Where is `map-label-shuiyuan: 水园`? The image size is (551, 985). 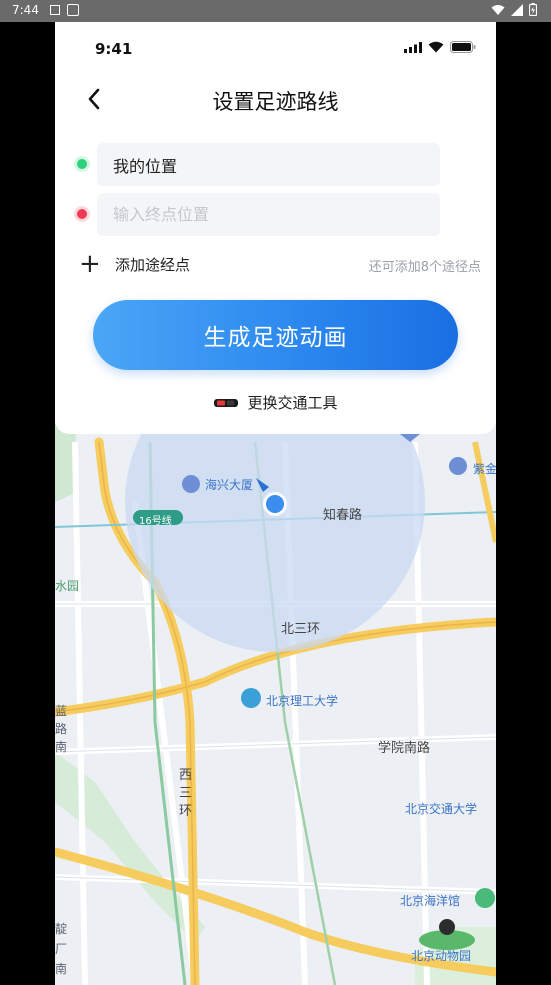 map-label-shuiyuan: 水园 is located at coordinates (67, 586).